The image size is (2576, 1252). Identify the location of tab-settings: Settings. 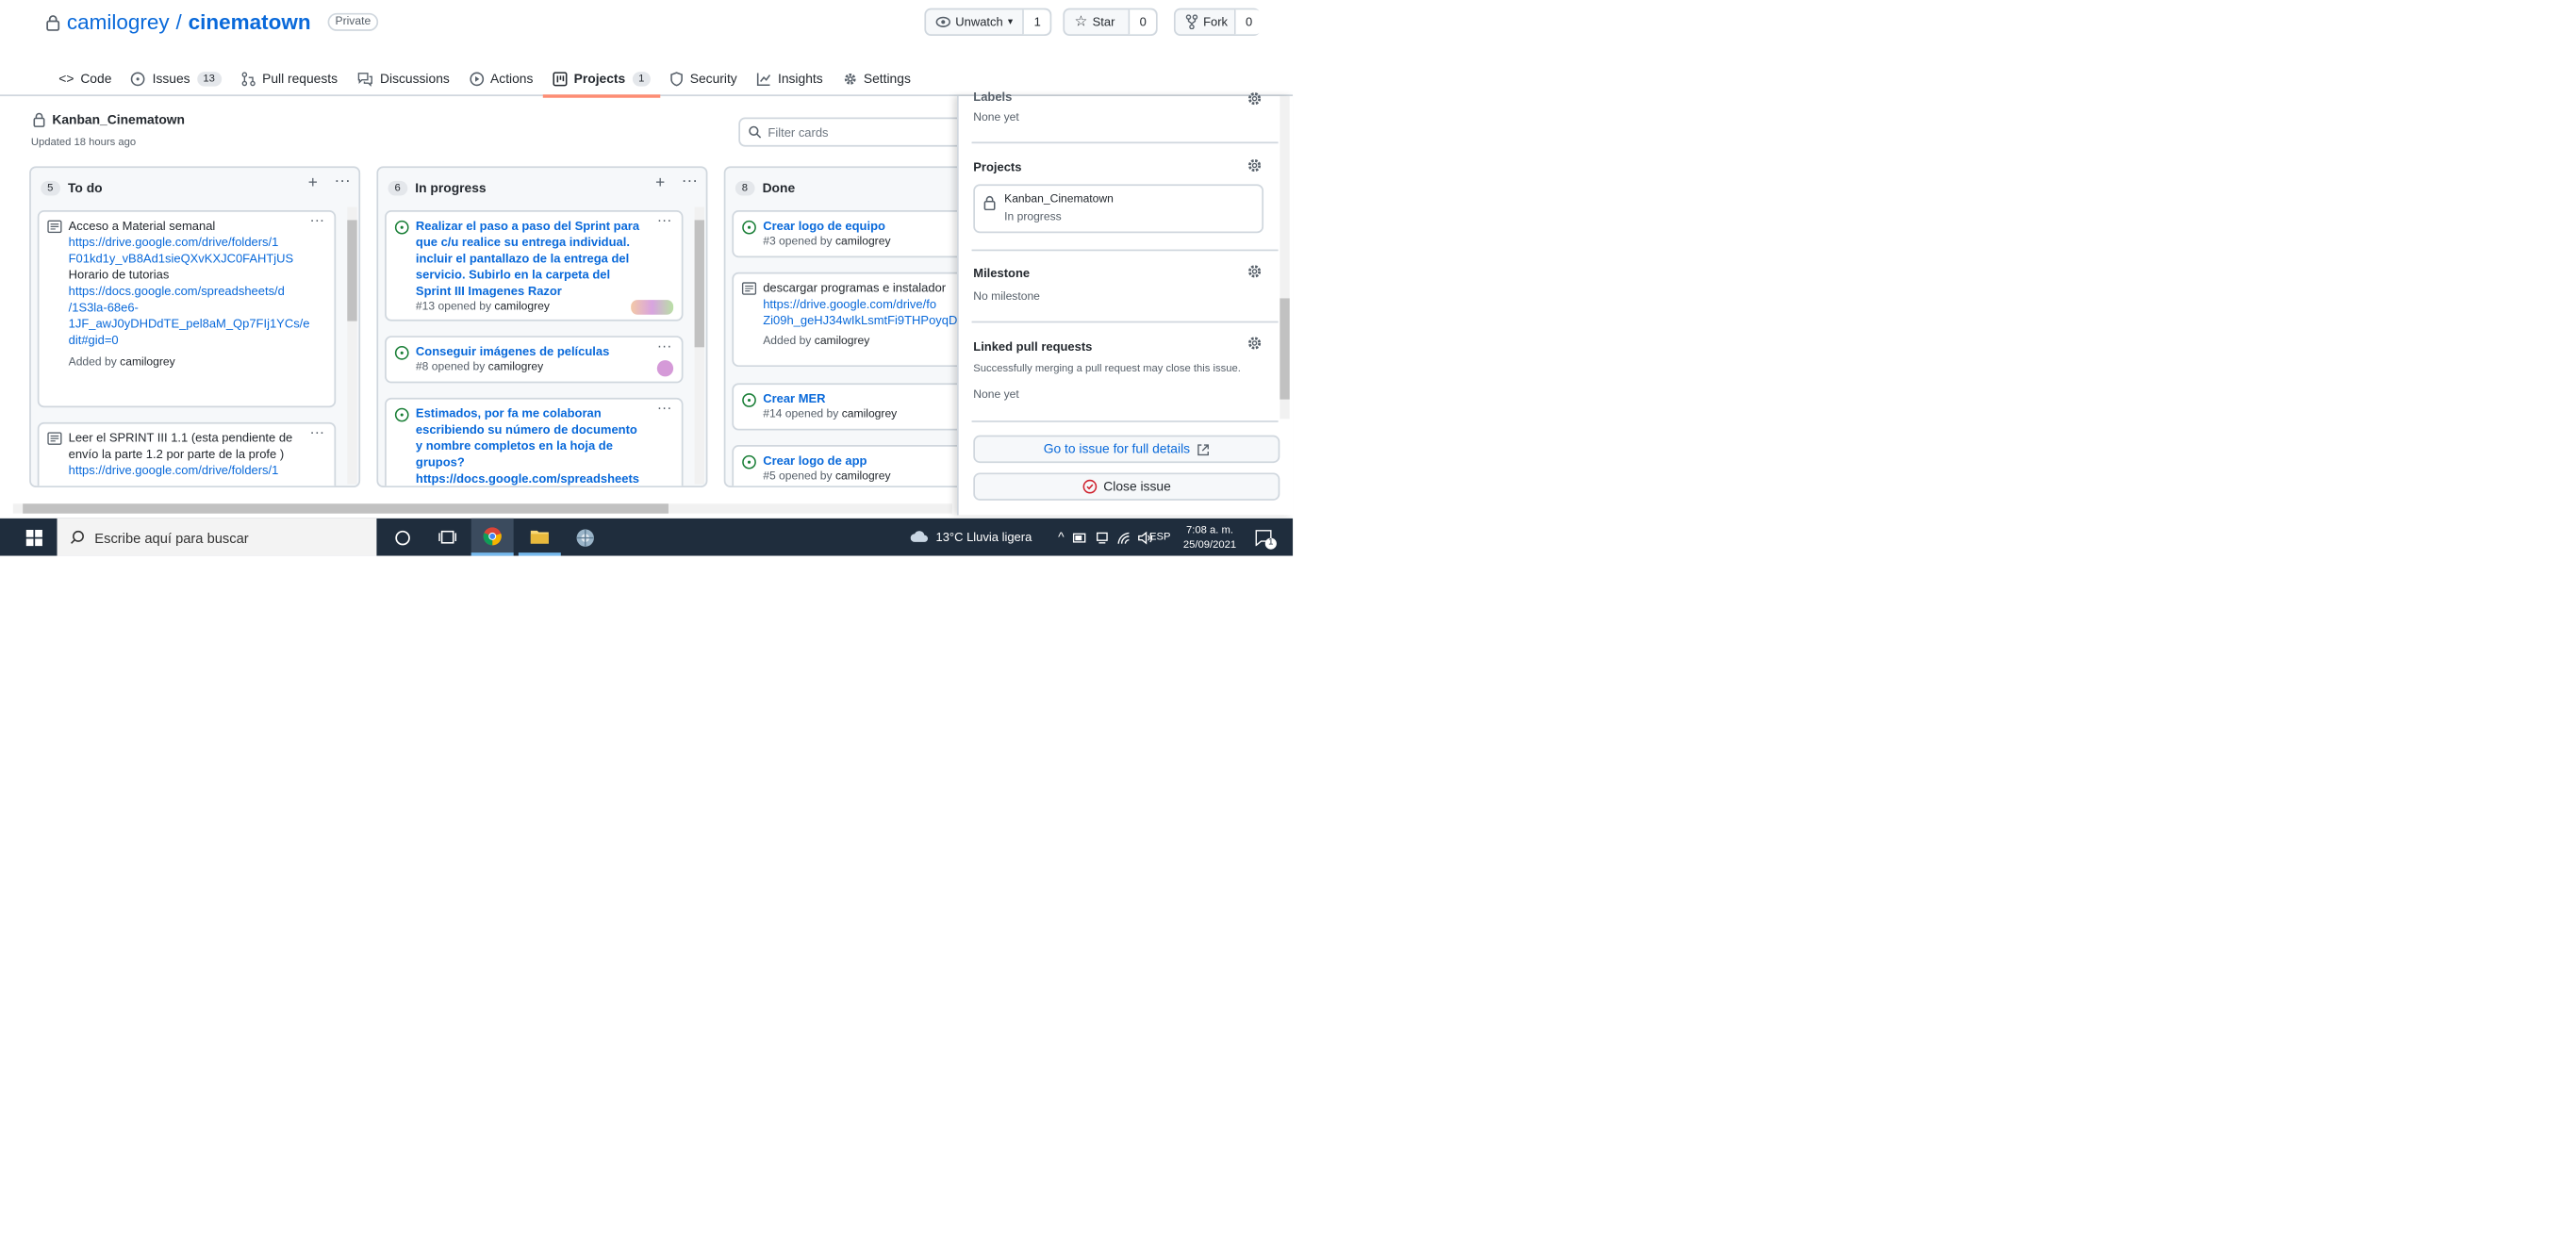
(876, 78).